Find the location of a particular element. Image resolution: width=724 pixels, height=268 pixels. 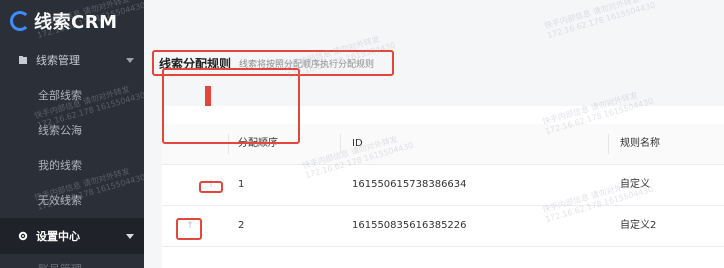

logo-text: 线索CRM is located at coordinates (76, 22).